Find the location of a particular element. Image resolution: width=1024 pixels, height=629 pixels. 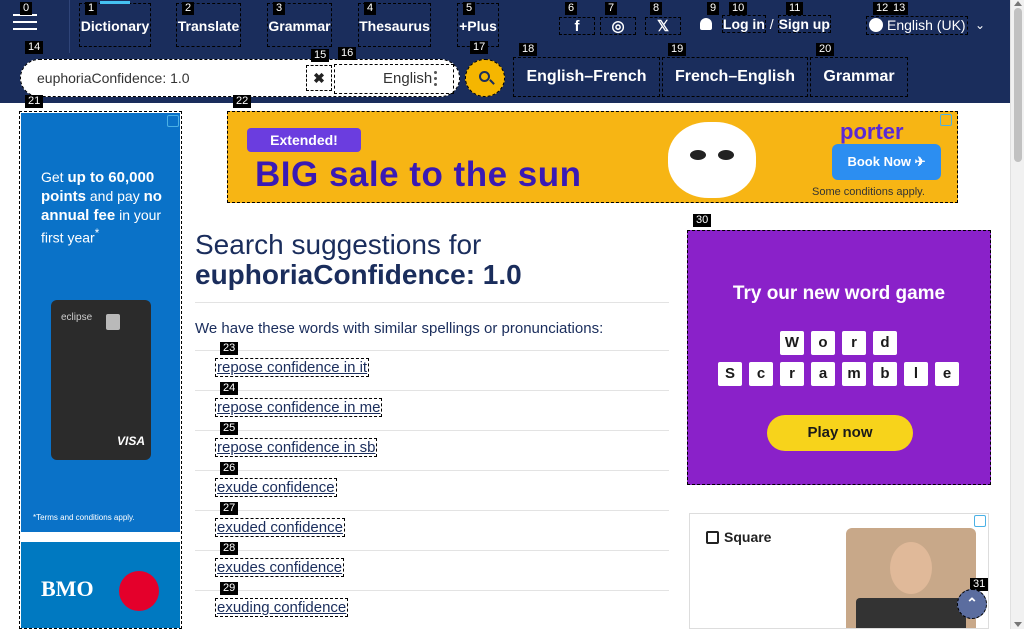

card-chip-icon is located at coordinates (113, 322).